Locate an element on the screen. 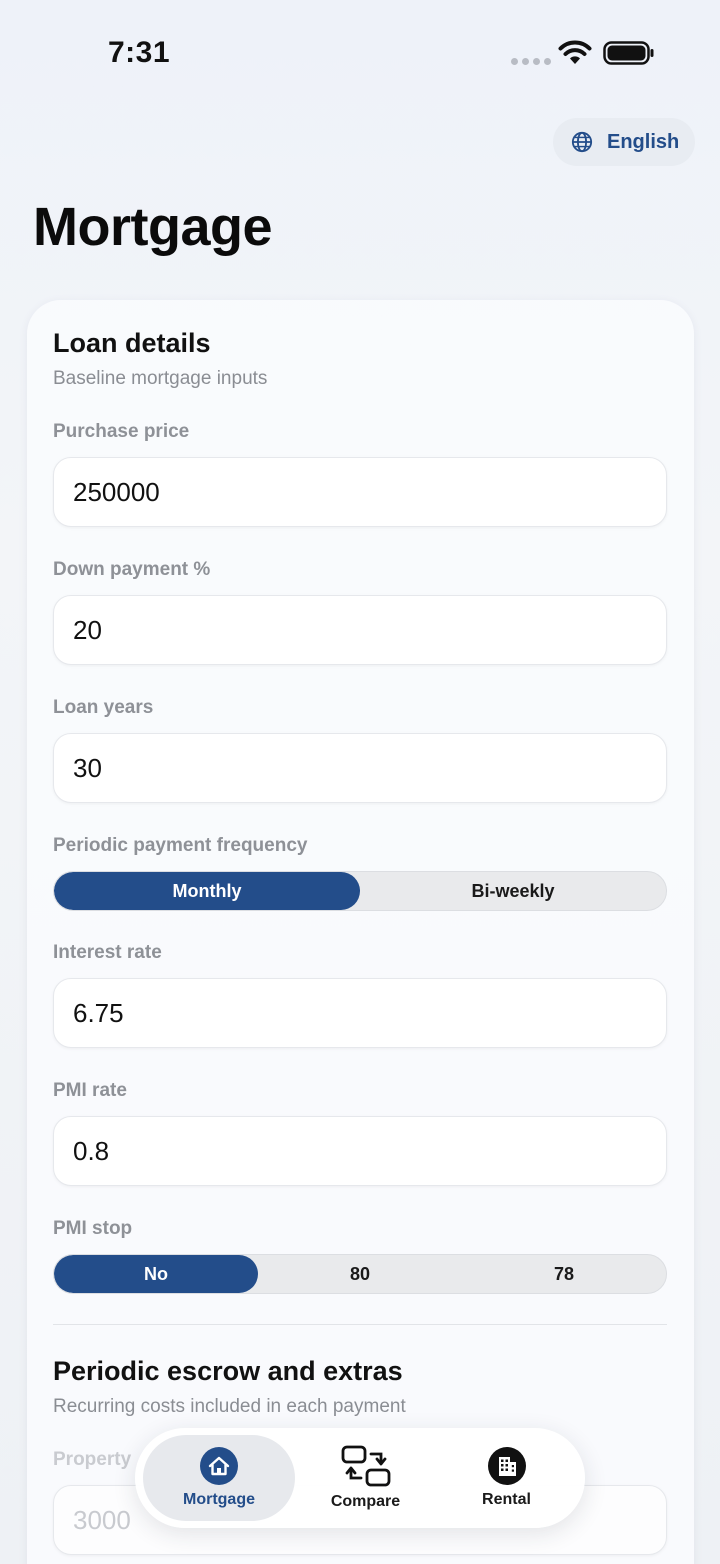  tab-bar: Mortgage Compare Rental is located at coordinates (360, 1478).